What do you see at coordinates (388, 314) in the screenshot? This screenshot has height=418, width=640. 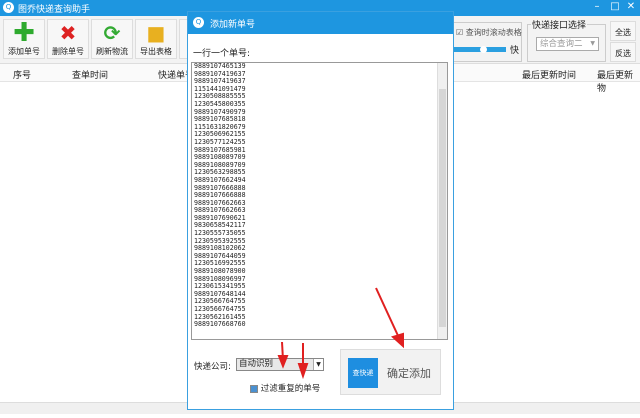 I see `arrow-confirm` at bounding box center [388, 314].